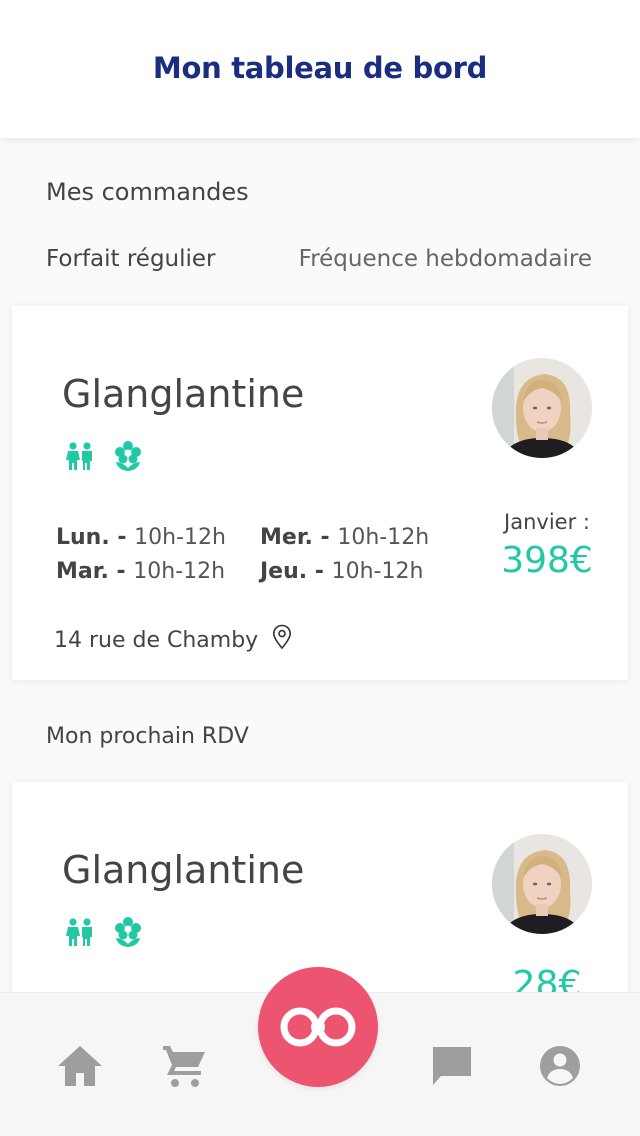 The width and height of the screenshot is (640, 1136). I want to click on home-icon, so click(80, 1066).